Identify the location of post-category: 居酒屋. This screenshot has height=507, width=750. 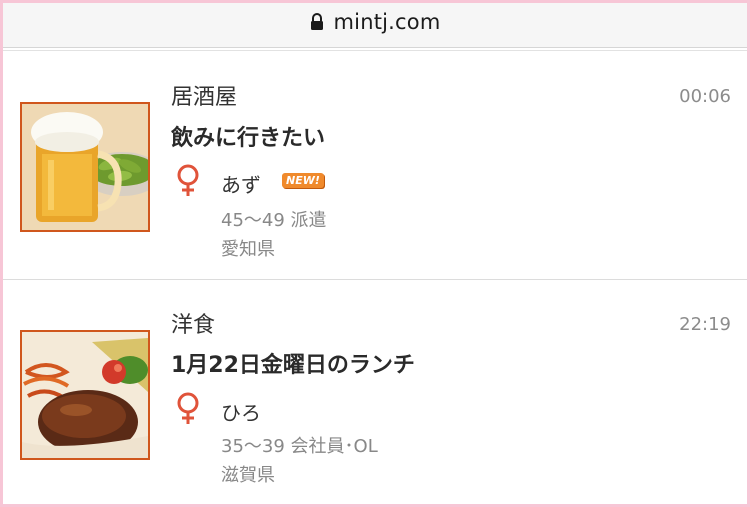
(204, 97).